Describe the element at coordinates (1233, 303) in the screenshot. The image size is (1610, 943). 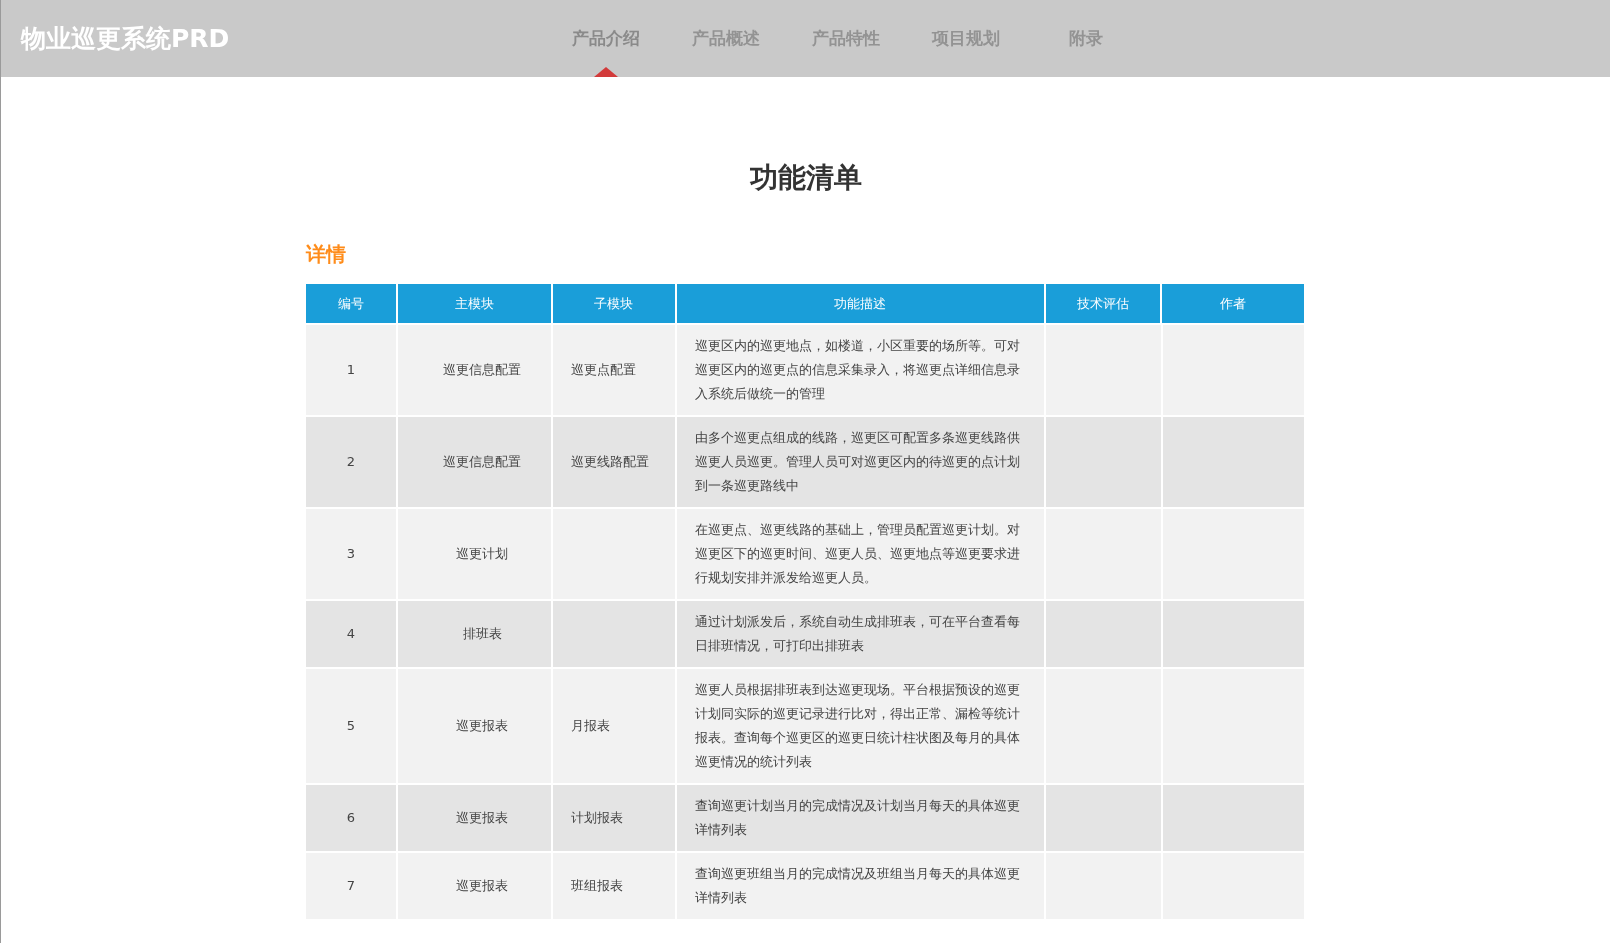
I see `column-header: 作者` at that location.